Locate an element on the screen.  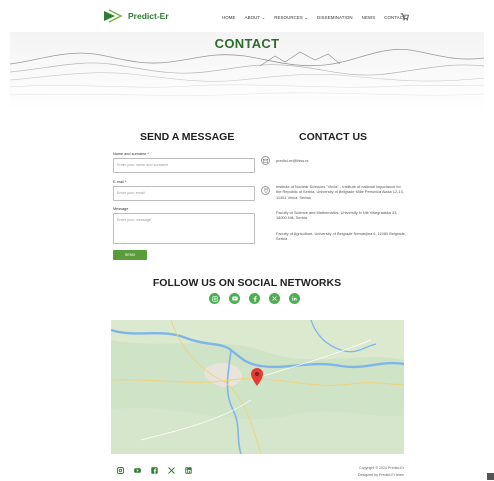
message-textarea: Enter your message is located at coordinates (184, 228).